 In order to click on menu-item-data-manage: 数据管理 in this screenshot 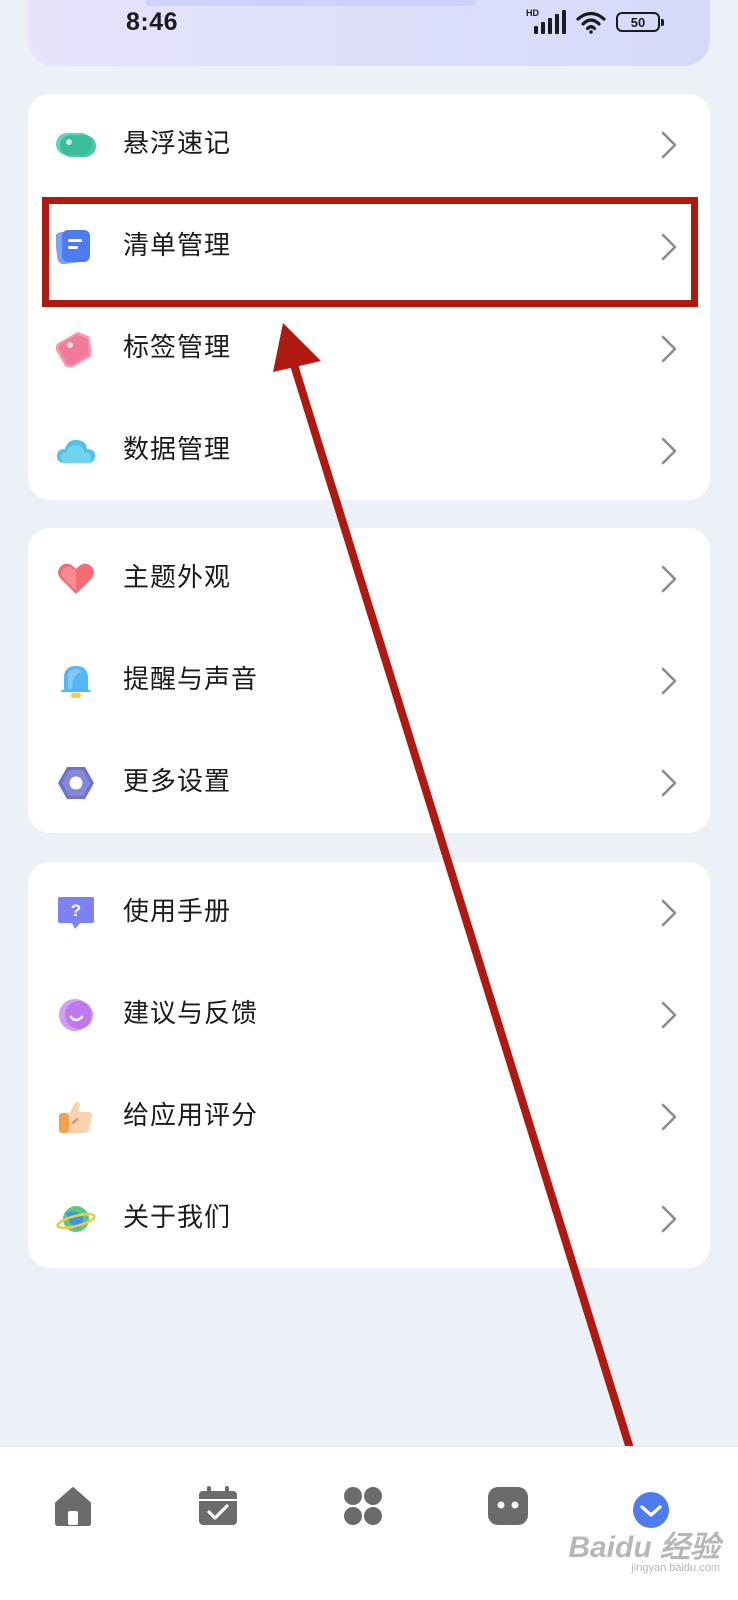, I will do `click(369, 451)`.